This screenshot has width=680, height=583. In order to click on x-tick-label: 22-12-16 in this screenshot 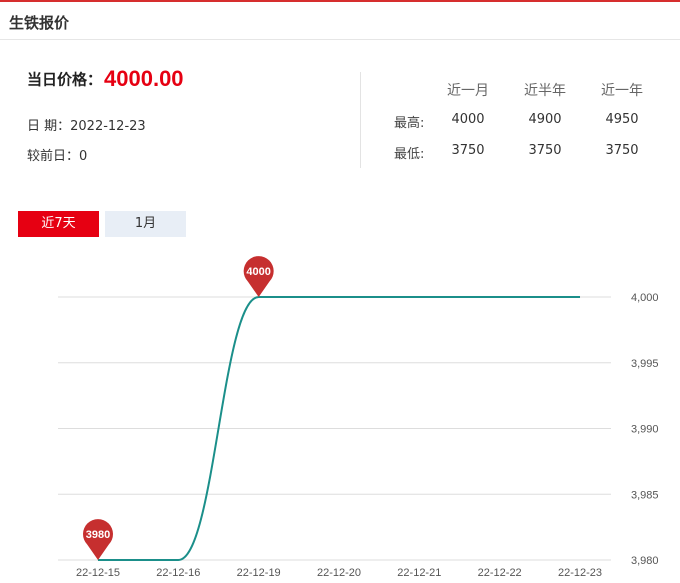, I will do `click(178, 573)`.